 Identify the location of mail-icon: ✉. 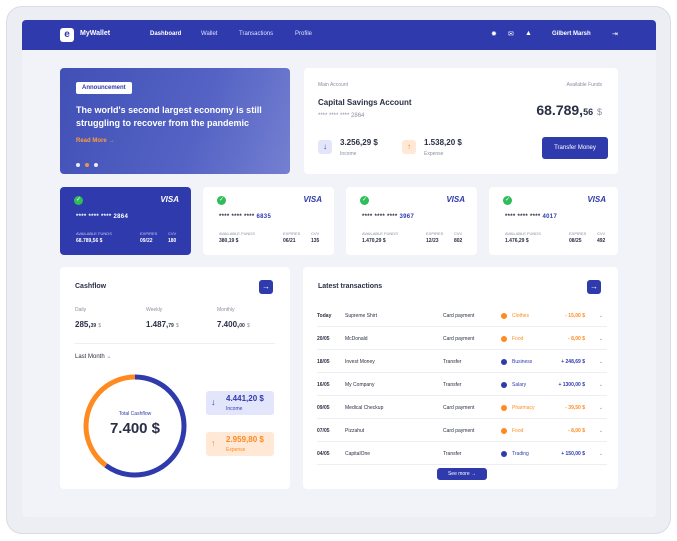
(511, 34).